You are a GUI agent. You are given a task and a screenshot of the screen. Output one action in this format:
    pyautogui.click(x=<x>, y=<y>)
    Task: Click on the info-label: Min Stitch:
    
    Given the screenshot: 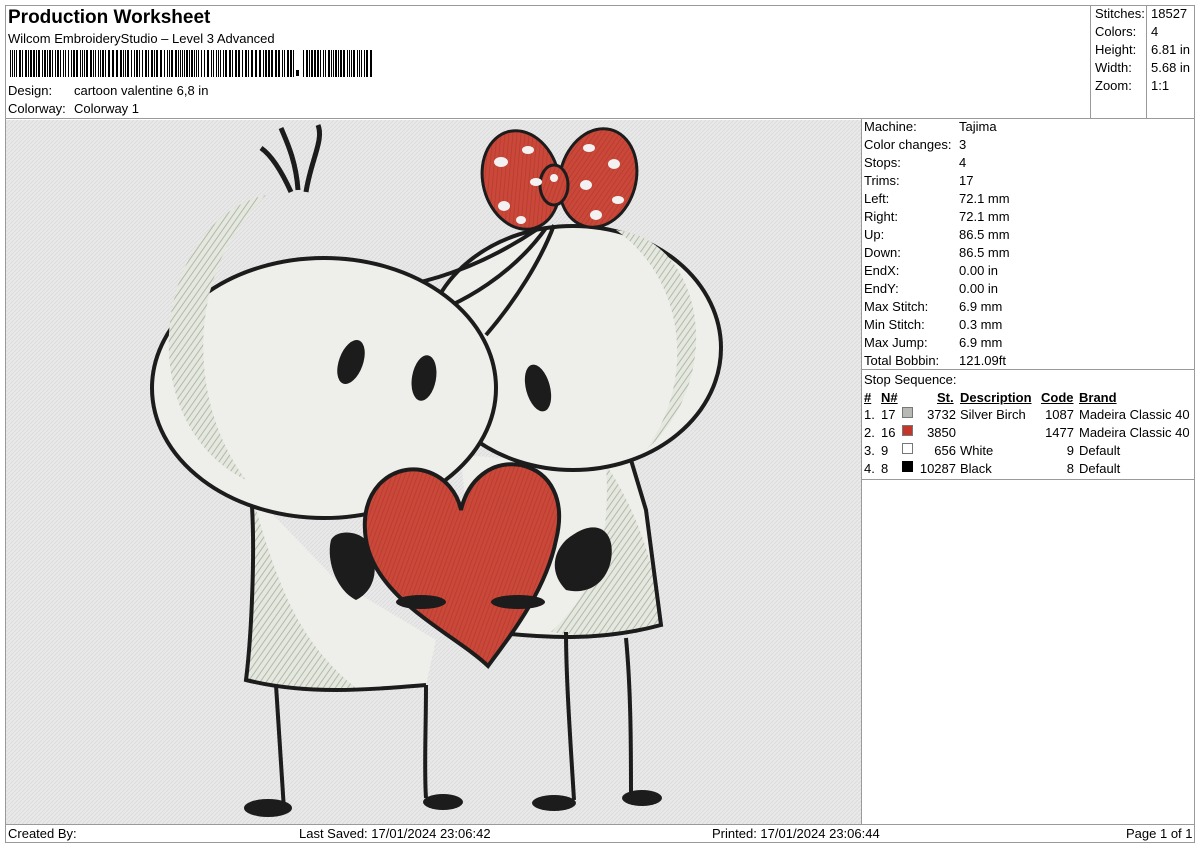 What is the action you would take?
    pyautogui.click(x=894, y=324)
    